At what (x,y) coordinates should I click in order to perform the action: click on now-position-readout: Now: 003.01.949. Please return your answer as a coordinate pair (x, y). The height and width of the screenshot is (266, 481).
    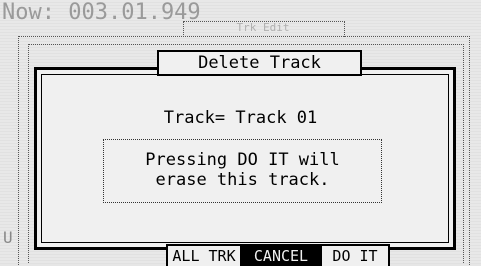
    Looking at the image, I should click on (101, 12).